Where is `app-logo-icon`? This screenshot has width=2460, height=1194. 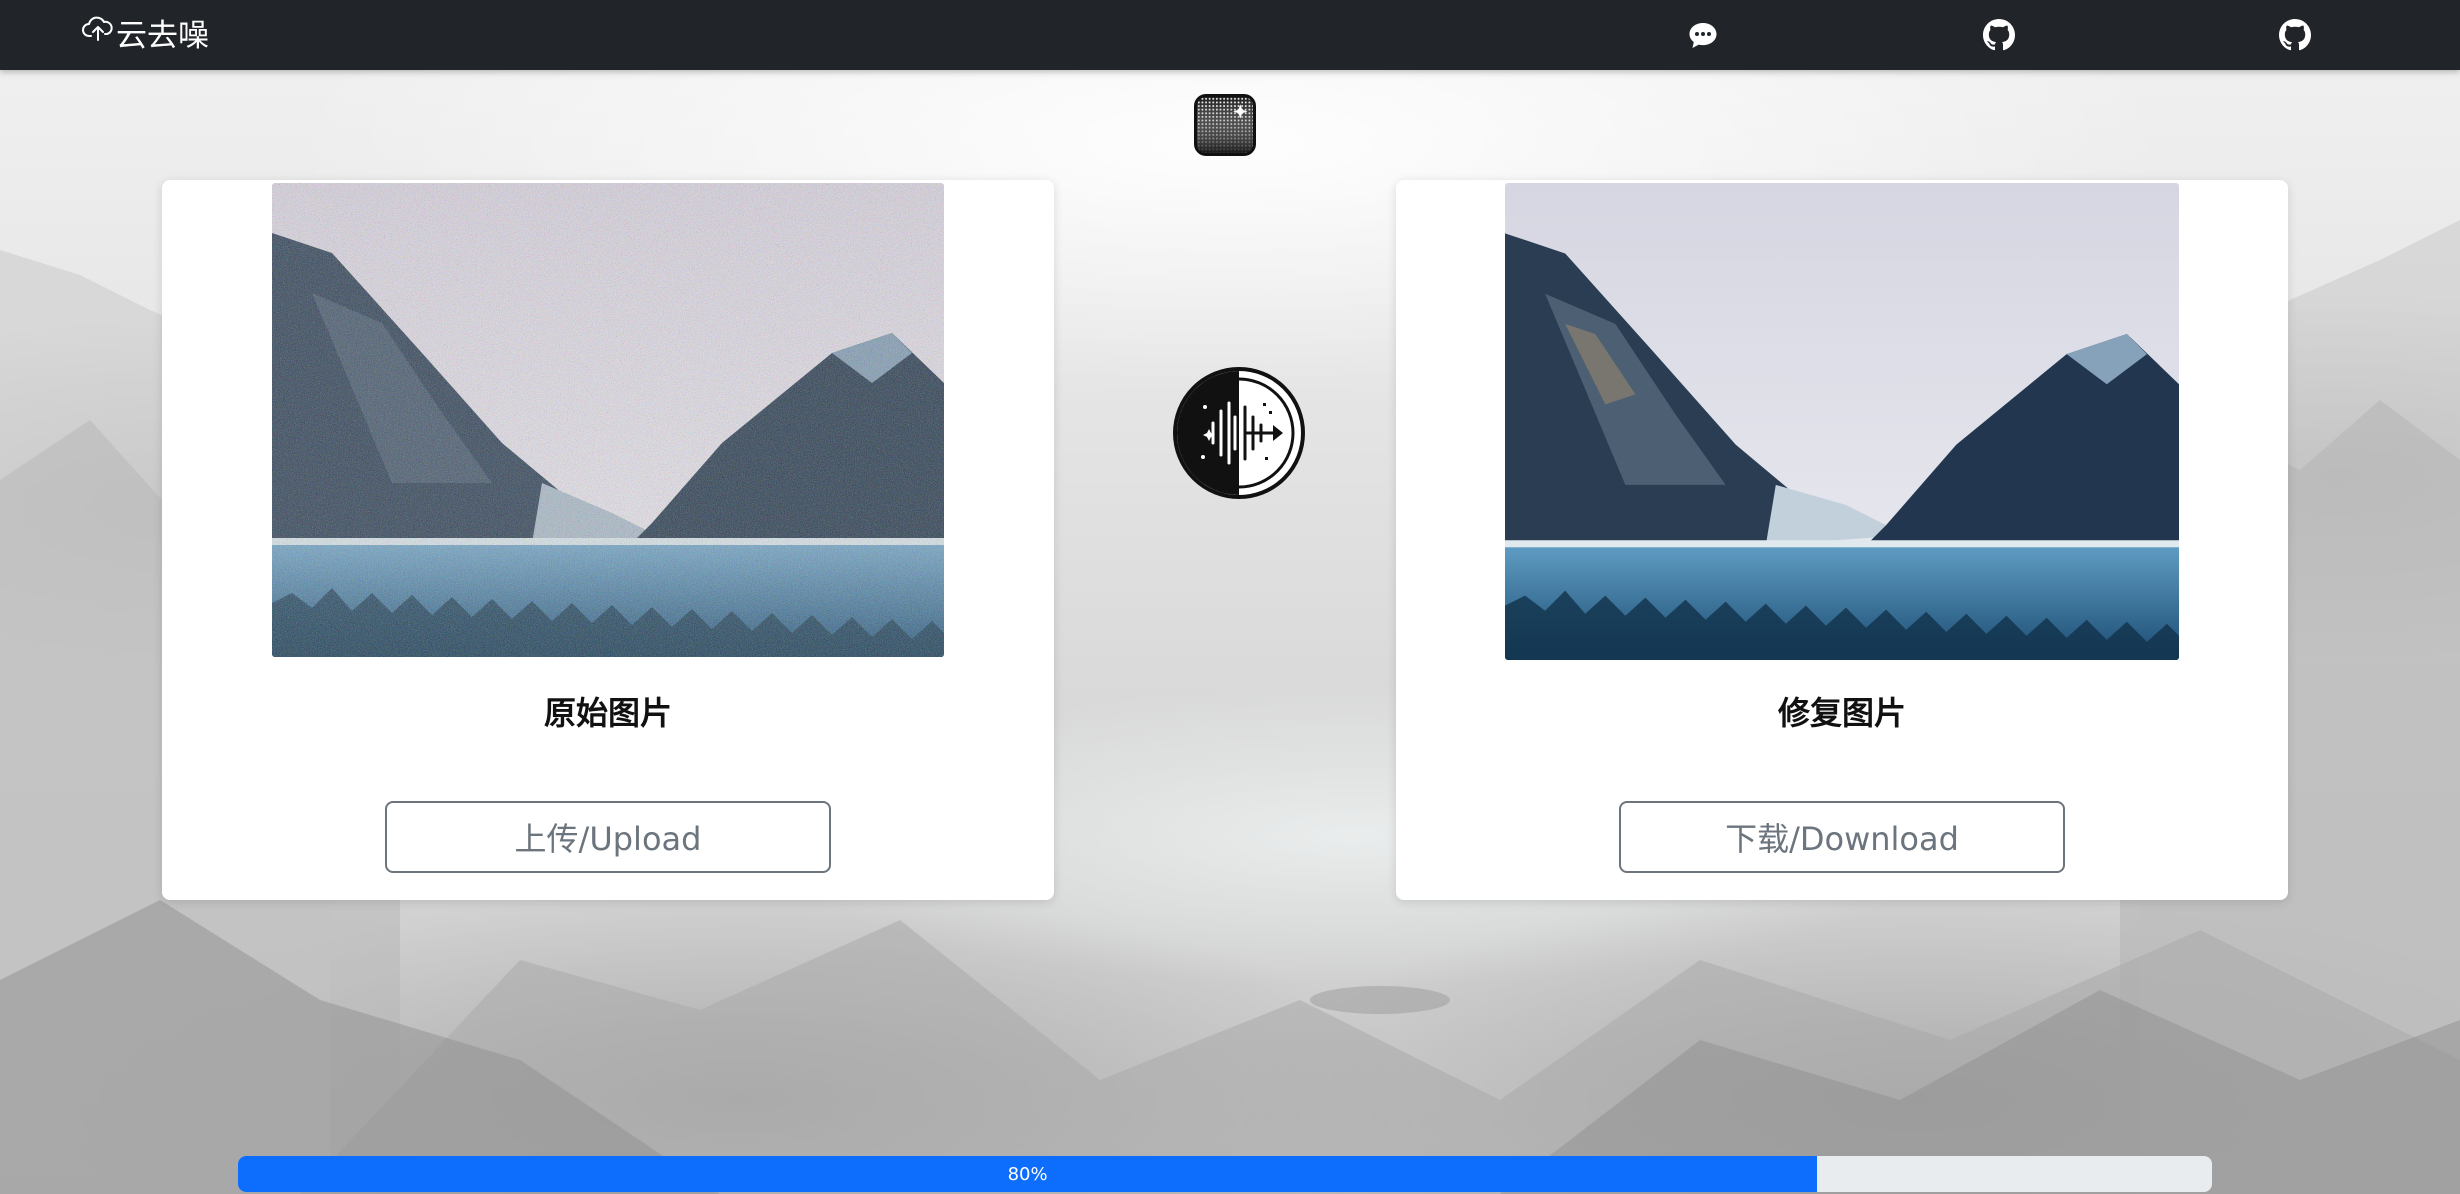
app-logo-icon is located at coordinates (1225, 125).